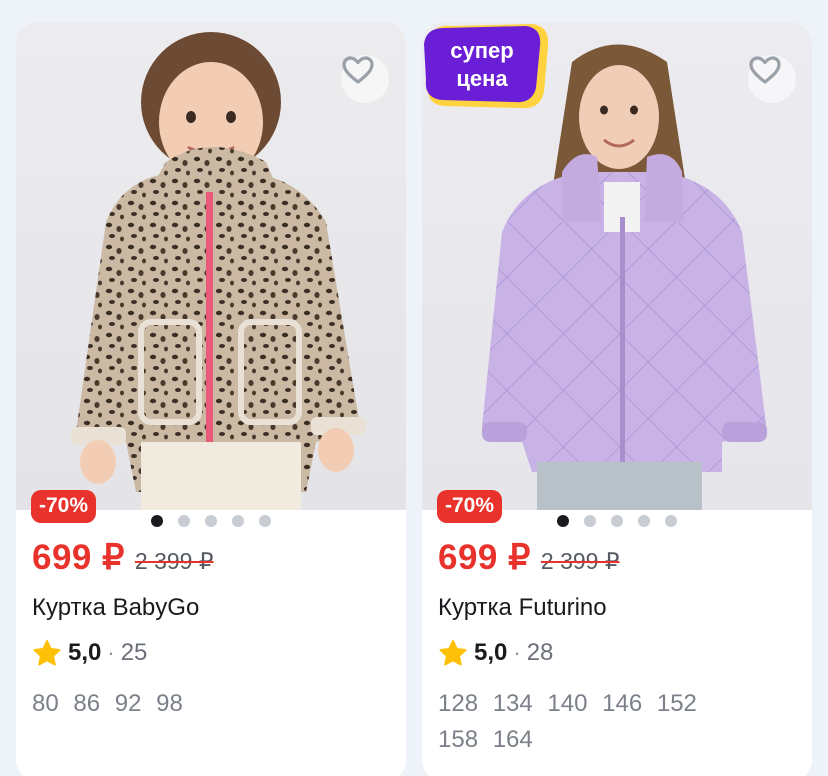  I want to click on product-title: Куртка BabyGo, so click(115, 608).